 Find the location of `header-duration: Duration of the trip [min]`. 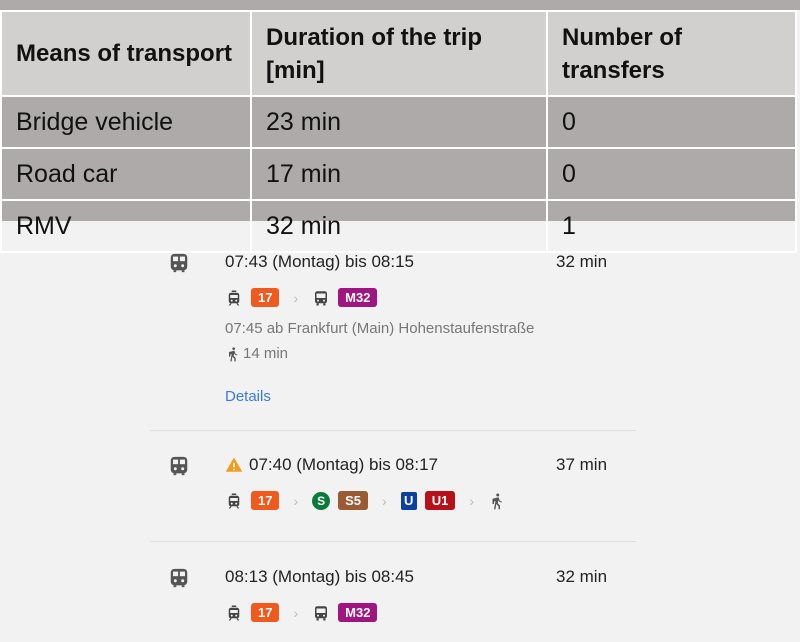

header-duration: Duration of the trip [min] is located at coordinates (399, 53).